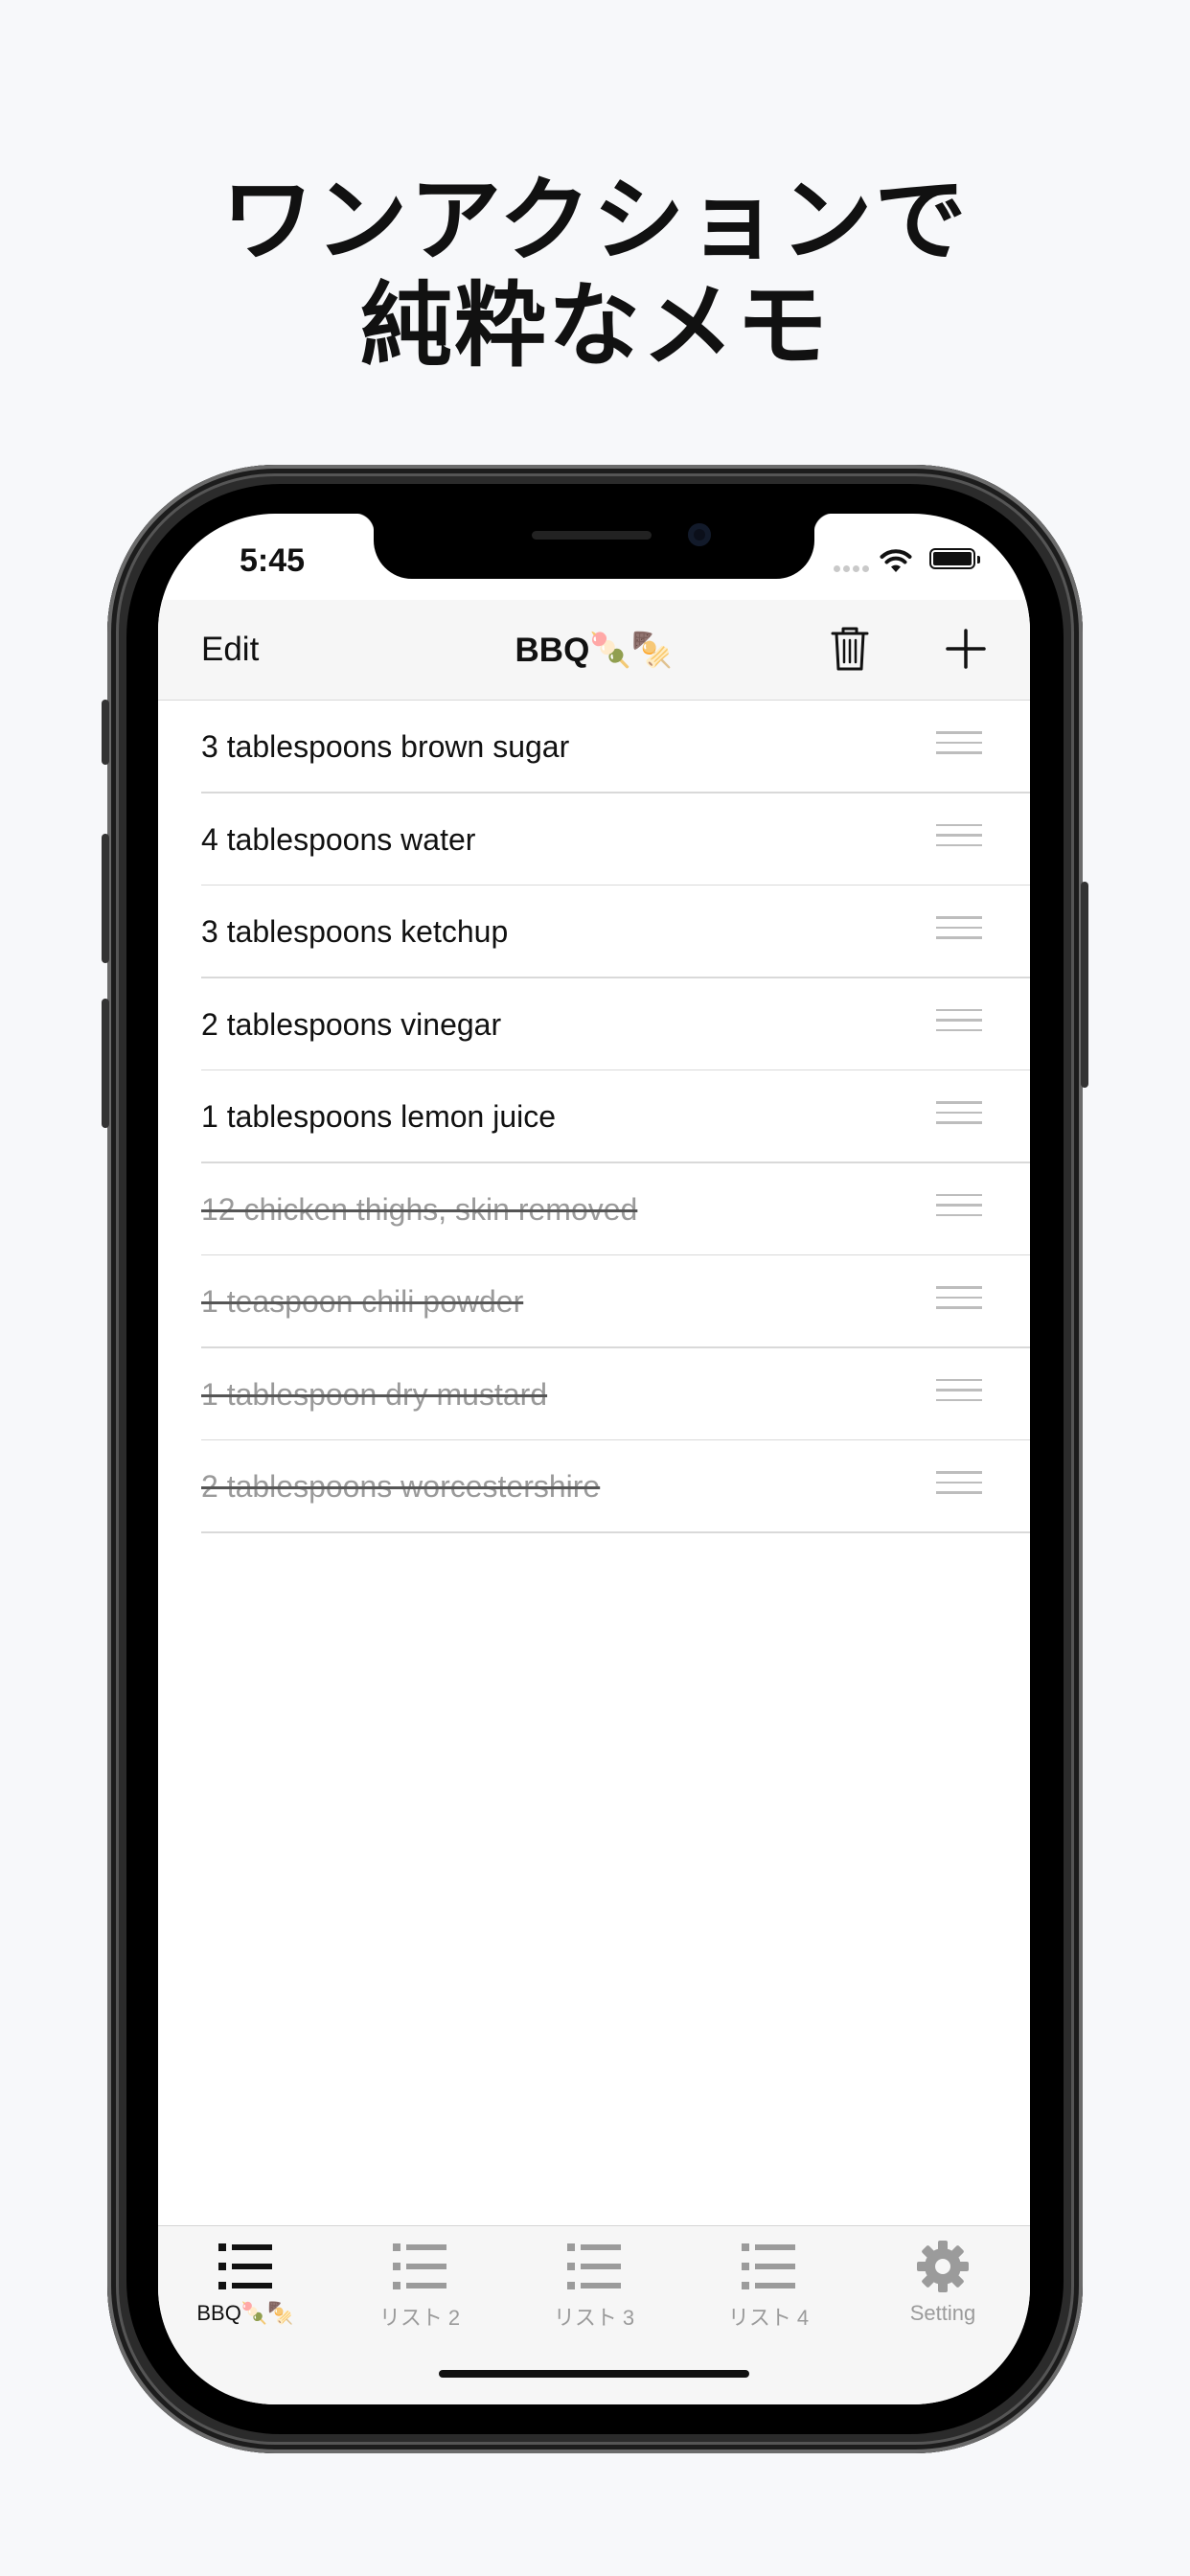  I want to click on headline-line-2: 純粋なメモ, so click(595, 326).